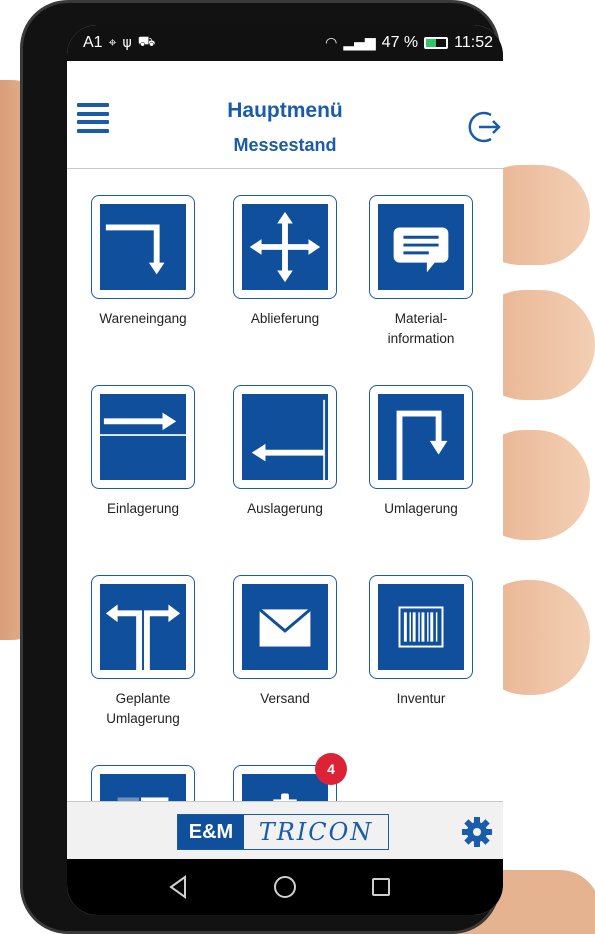 This screenshot has height=934, width=595. I want to click on app-footer: E&M TRICON, so click(285, 830).